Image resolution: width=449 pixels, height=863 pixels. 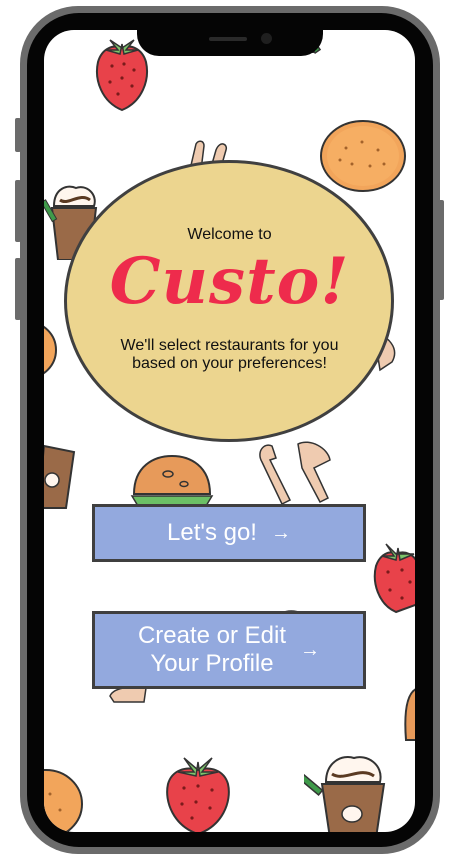 I want to click on app-logo: Custo!, so click(x=229, y=281).